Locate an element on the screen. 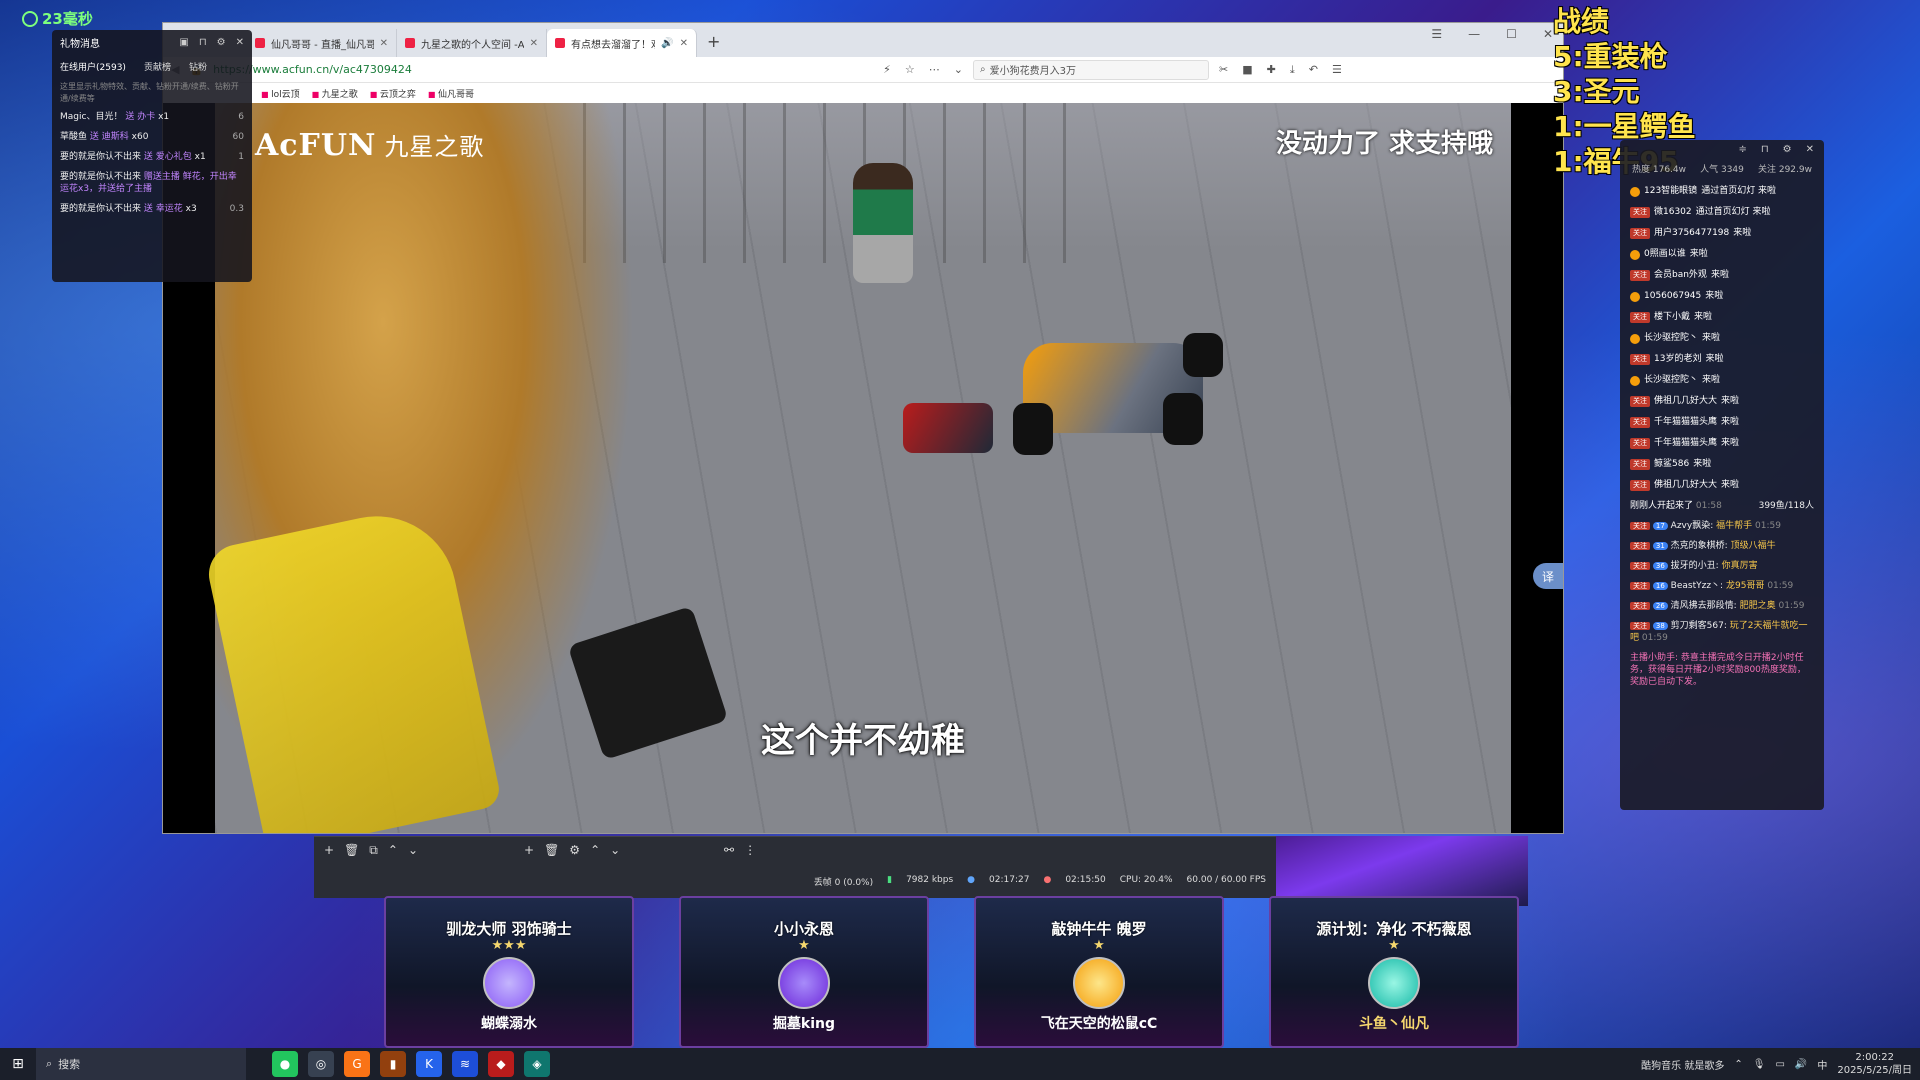 The width and height of the screenshot is (1920, 1080). extension-icon: ■ is located at coordinates (1247, 70).